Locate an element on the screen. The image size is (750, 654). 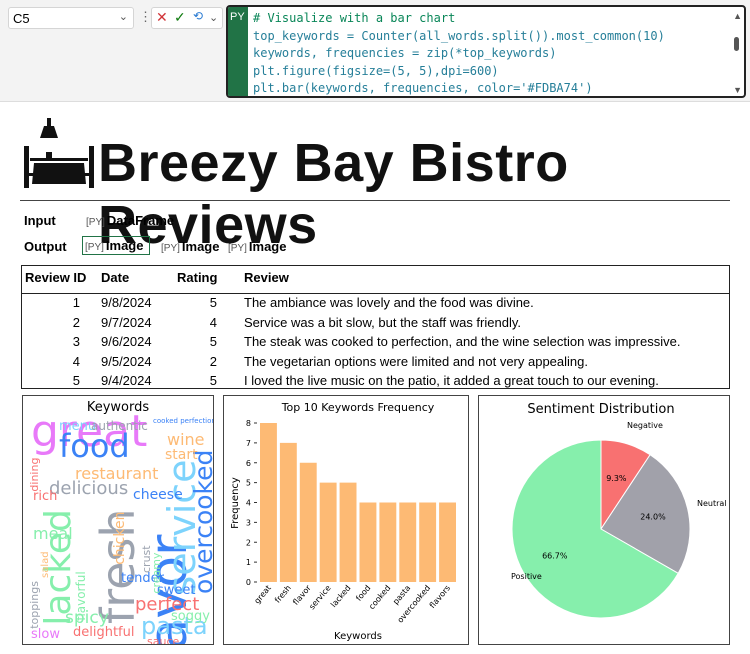
pie-label: Neutral is located at coordinates (712, 503).